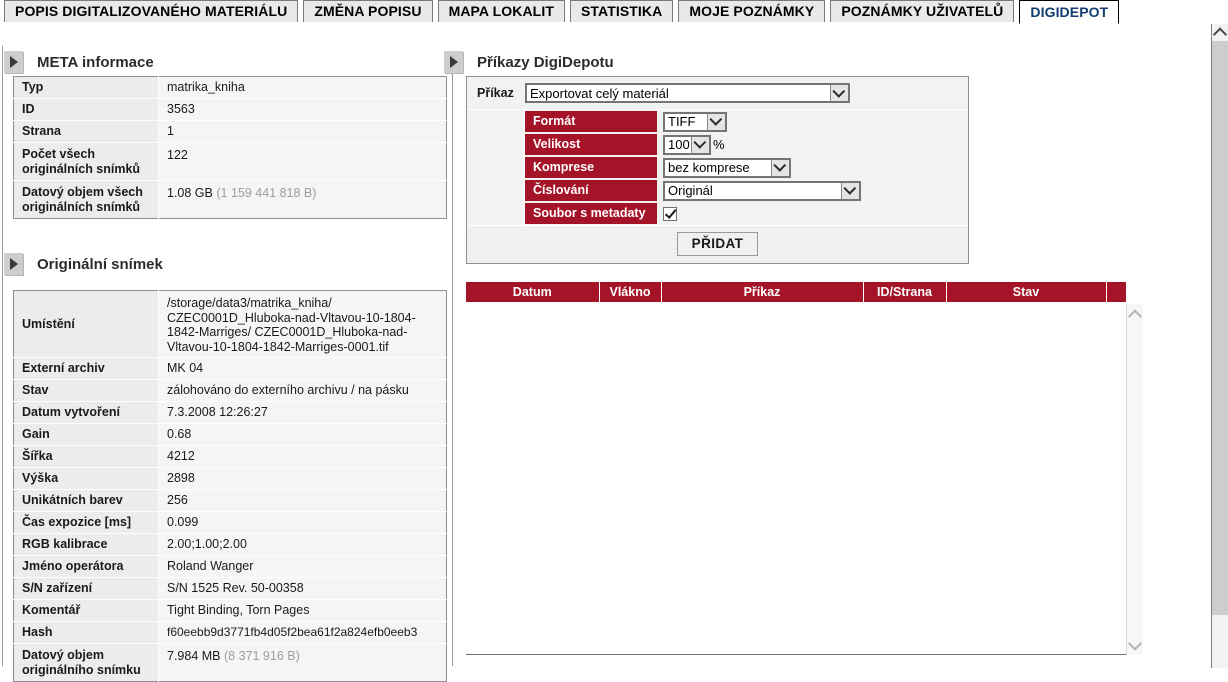 This screenshot has width=1228, height=682. Describe the element at coordinates (719, 144) in the screenshot. I see `size-unit-label: %` at that location.